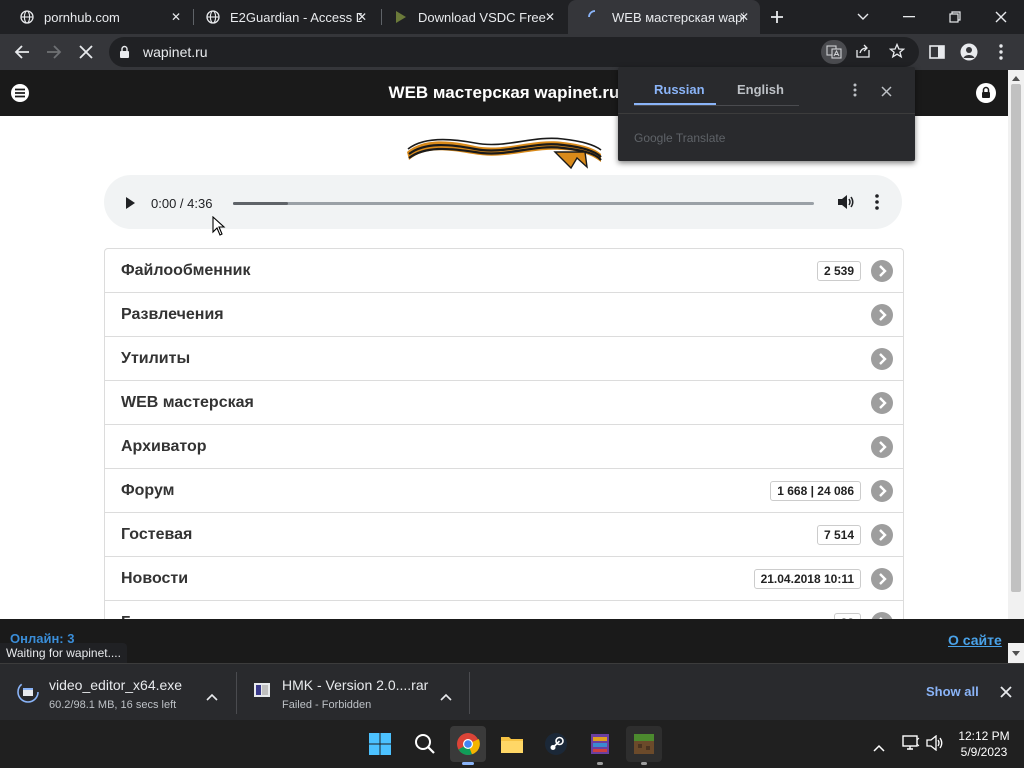 This screenshot has width=1024, height=768. What do you see at coordinates (327, 705) in the screenshot?
I see `download-status-text: Failed - Forbidden` at bounding box center [327, 705].